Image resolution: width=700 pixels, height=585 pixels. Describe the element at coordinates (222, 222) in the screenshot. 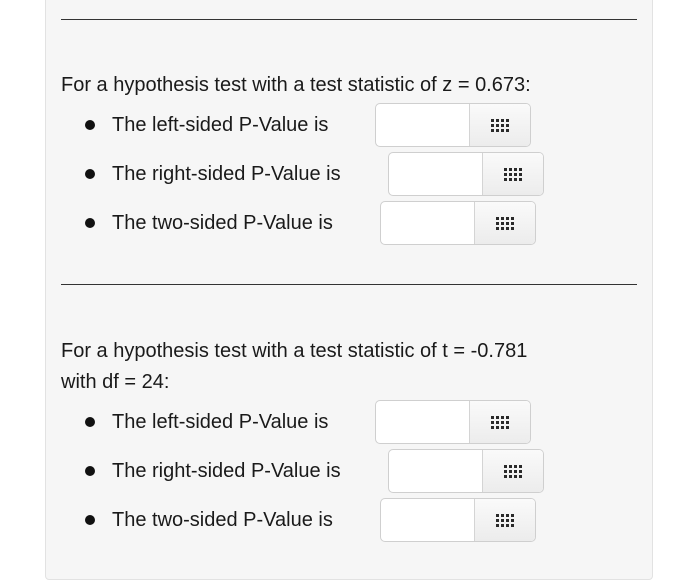

I see `q1-two-label: The two-sided P-Value is` at that location.